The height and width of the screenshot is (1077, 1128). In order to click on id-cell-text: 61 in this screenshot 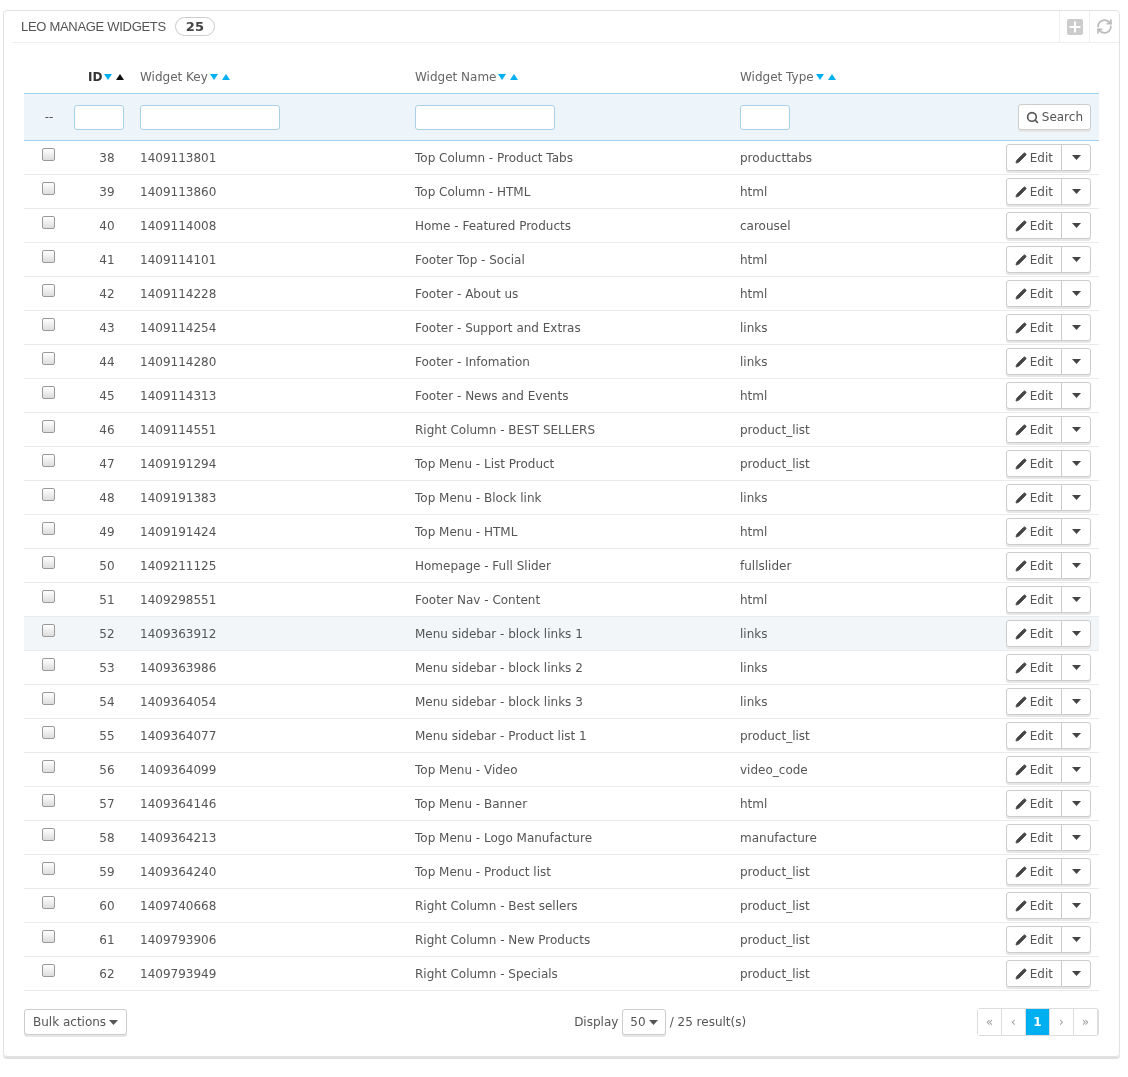, I will do `click(107, 939)`.